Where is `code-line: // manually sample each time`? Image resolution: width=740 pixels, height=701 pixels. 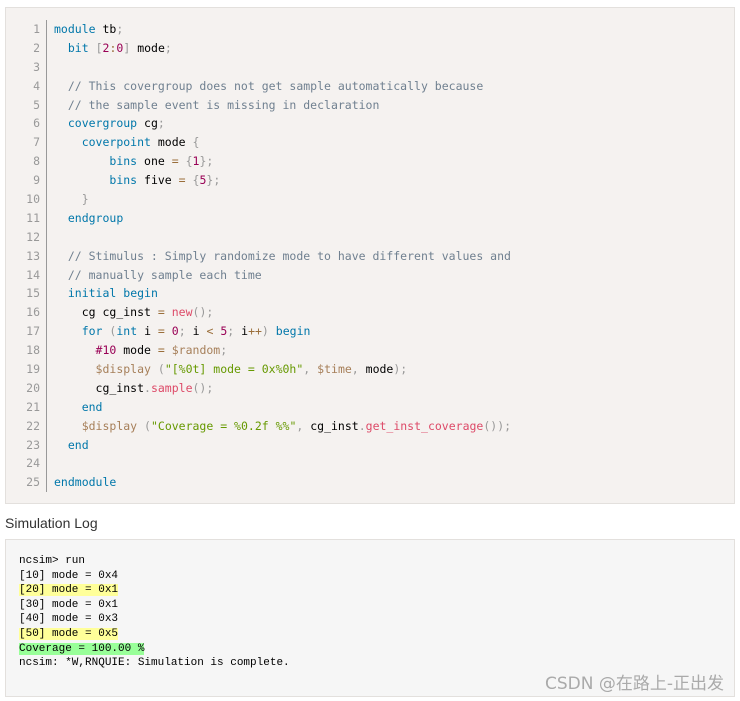 code-line: // manually sample each time is located at coordinates (389, 275).